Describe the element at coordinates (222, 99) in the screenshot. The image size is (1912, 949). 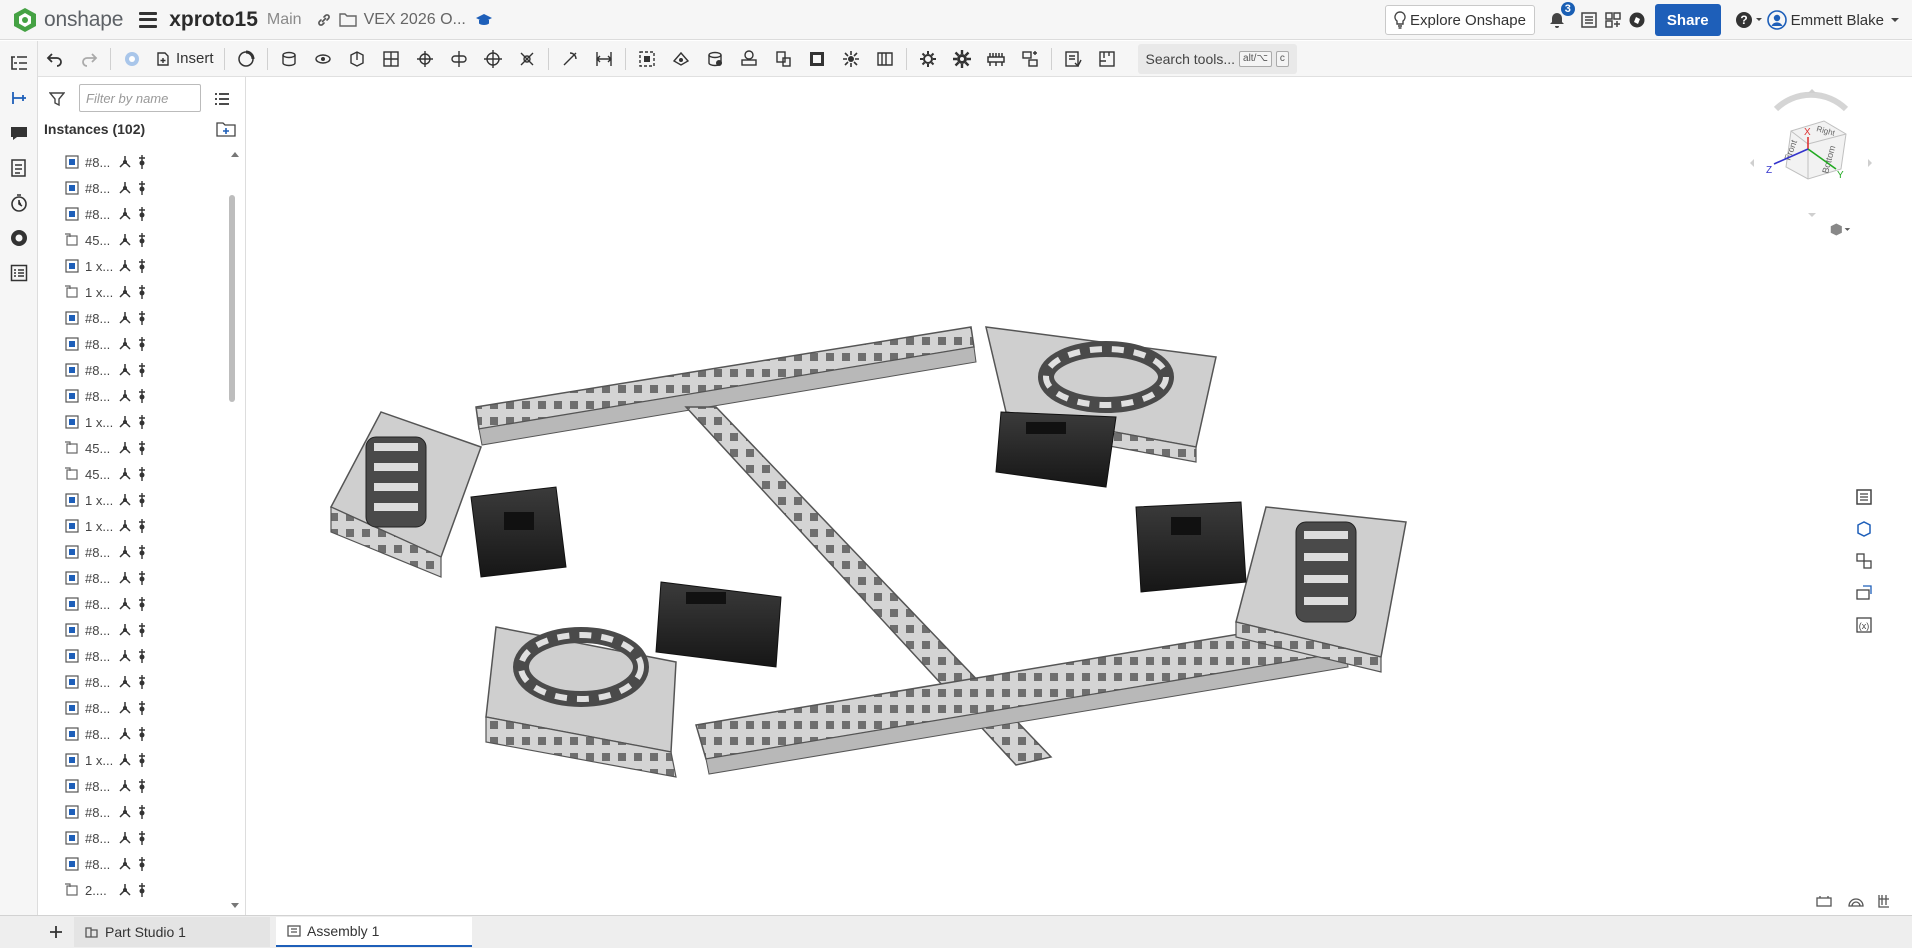
I see `list-view-icon` at that location.